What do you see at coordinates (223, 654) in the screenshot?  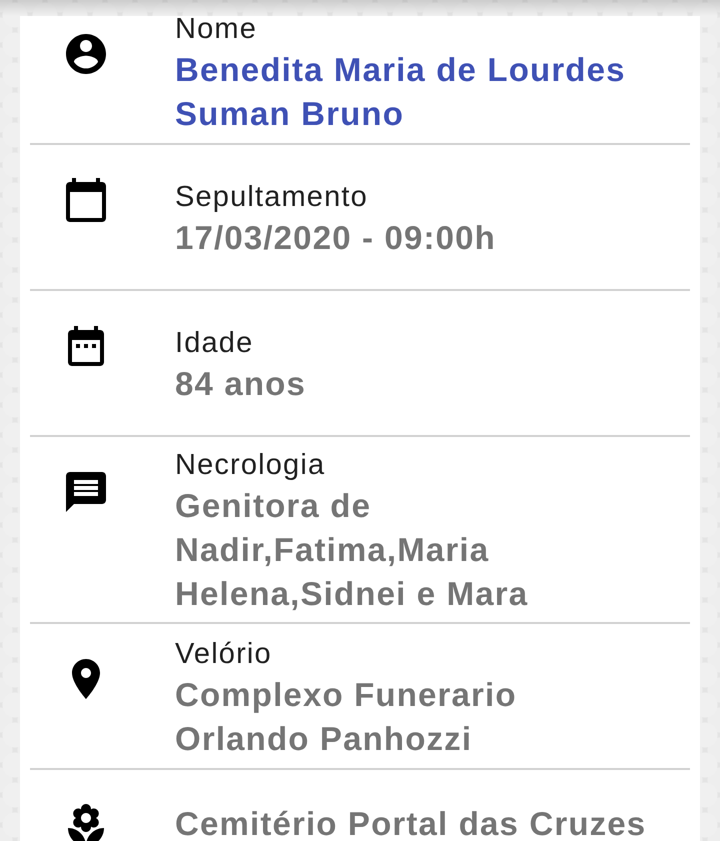 I see `field-label: Velório` at bounding box center [223, 654].